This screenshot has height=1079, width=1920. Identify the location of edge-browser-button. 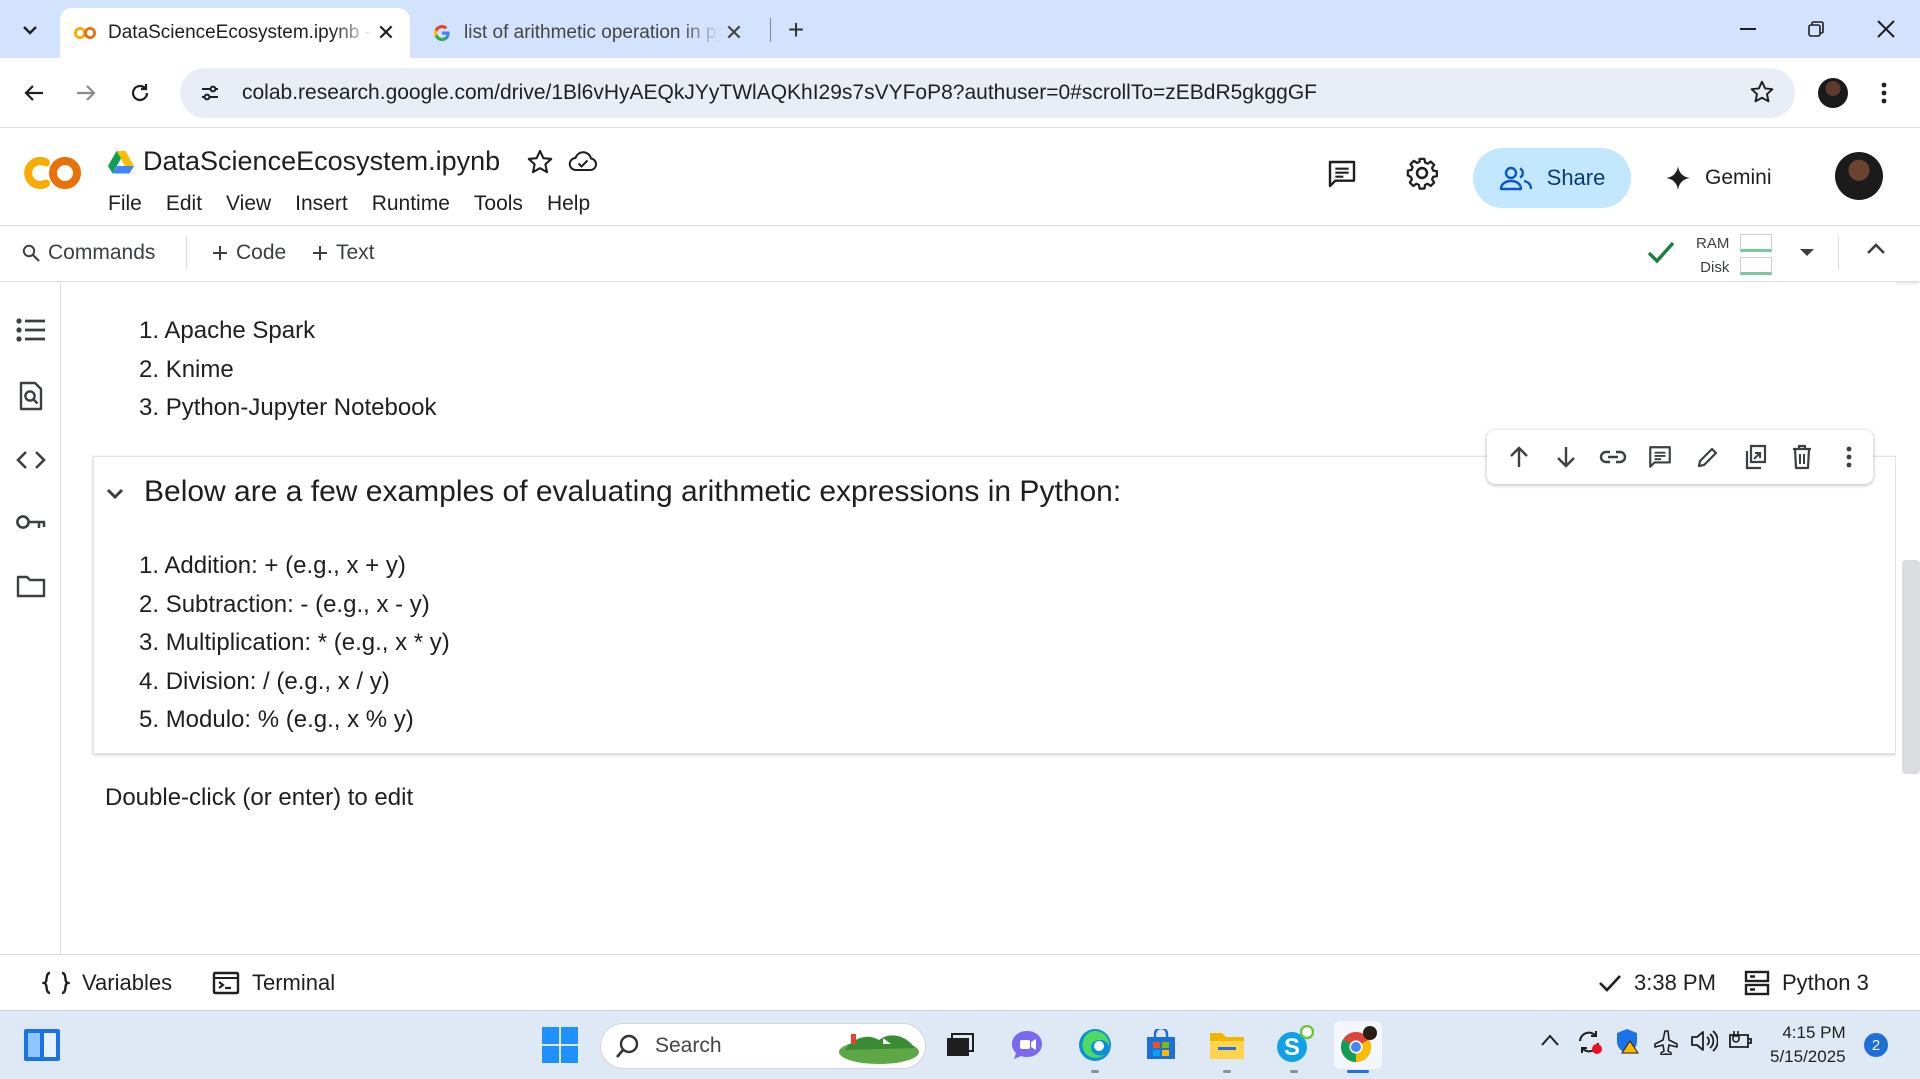
(1095, 1047).